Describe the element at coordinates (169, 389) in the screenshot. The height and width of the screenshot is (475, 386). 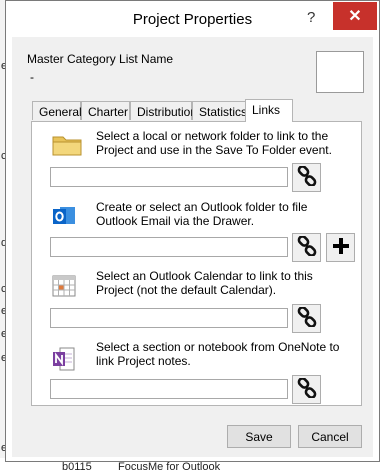
I see `onenote-input` at that location.